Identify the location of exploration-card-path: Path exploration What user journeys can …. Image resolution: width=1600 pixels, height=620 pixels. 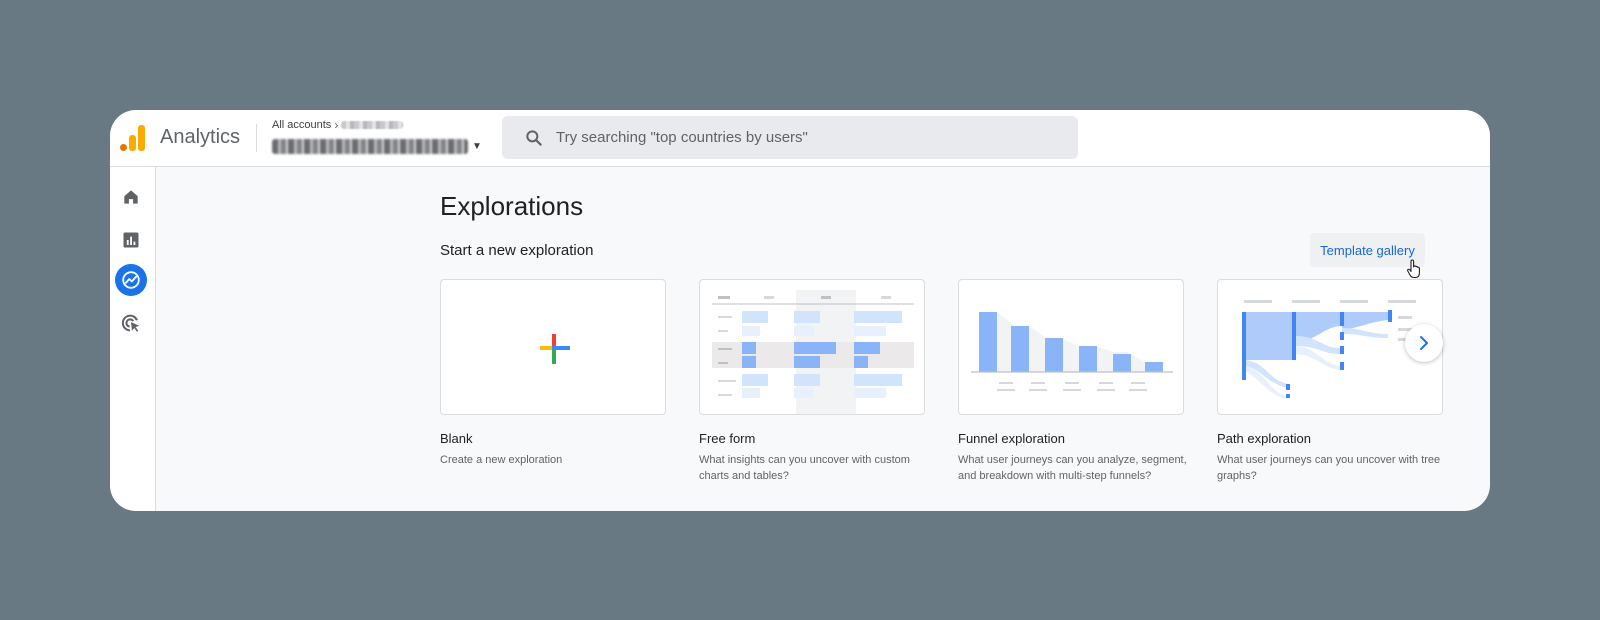
(1330, 381).